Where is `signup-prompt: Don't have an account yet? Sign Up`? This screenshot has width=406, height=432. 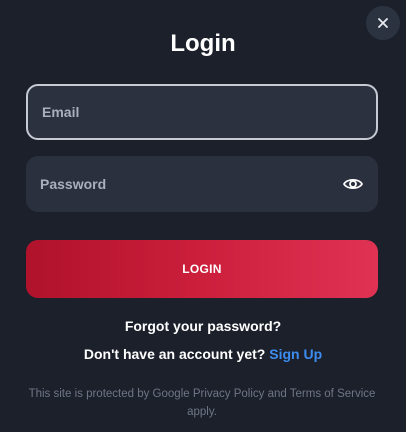
signup-prompt: Don't have an account yet? Sign Up is located at coordinates (203, 354).